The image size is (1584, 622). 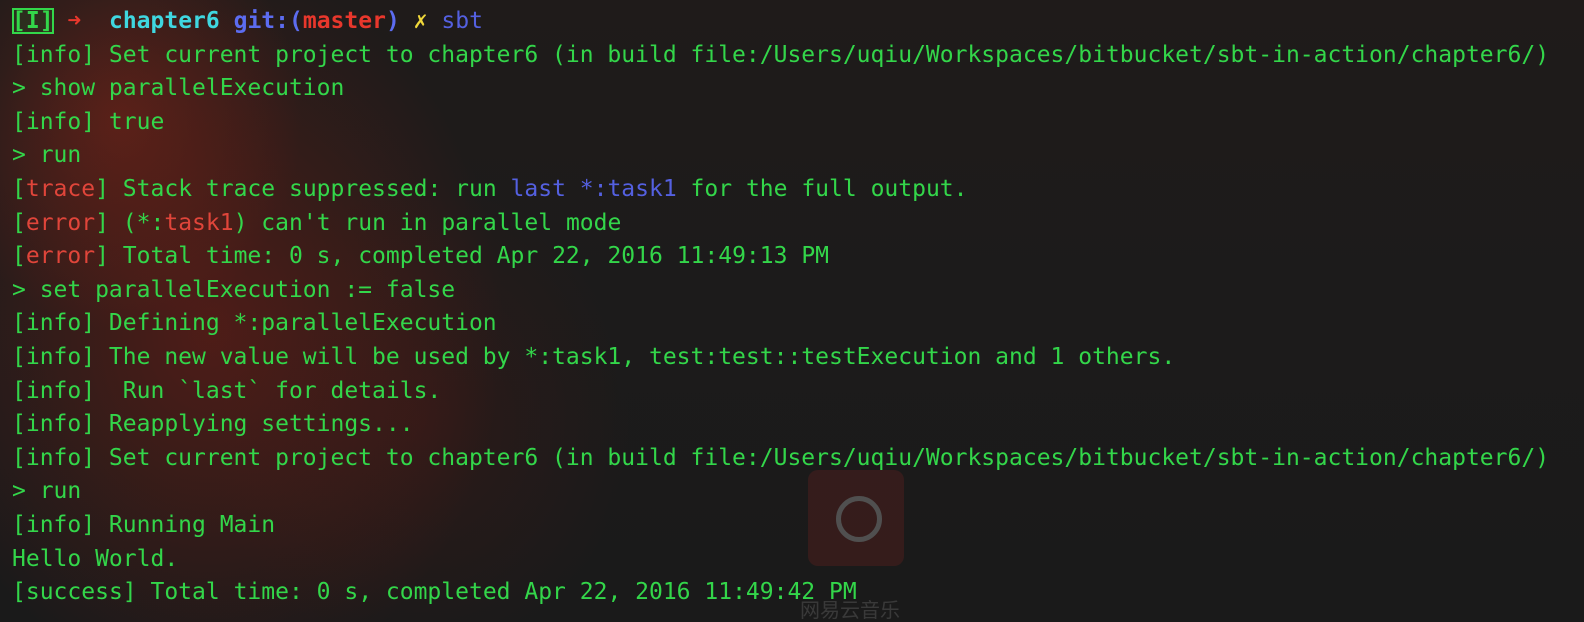 What do you see at coordinates (303, 188) in the screenshot?
I see `terminal-text-segment: ] Stack trace suppressed: run` at bounding box center [303, 188].